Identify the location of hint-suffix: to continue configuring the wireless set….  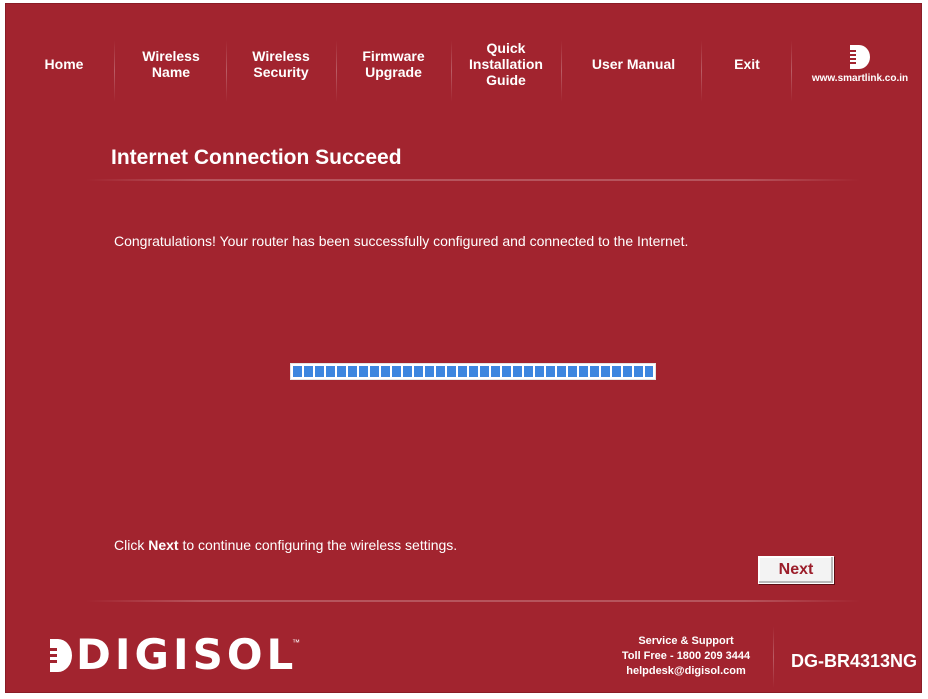
(318, 545).